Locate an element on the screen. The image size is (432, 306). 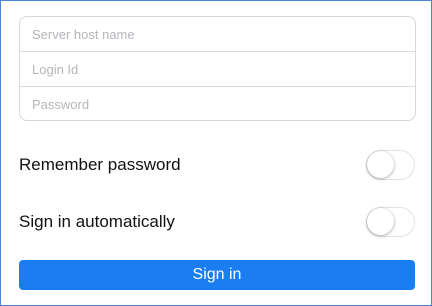
remember-password-label: Remember password is located at coordinates (100, 164).